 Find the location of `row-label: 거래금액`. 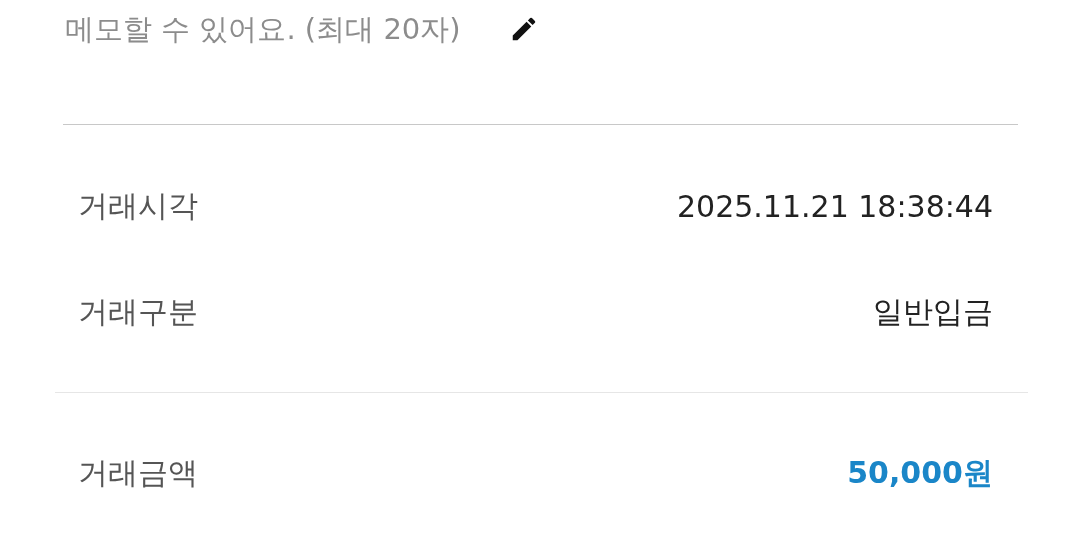

row-label: 거래금액 is located at coordinates (138, 472).